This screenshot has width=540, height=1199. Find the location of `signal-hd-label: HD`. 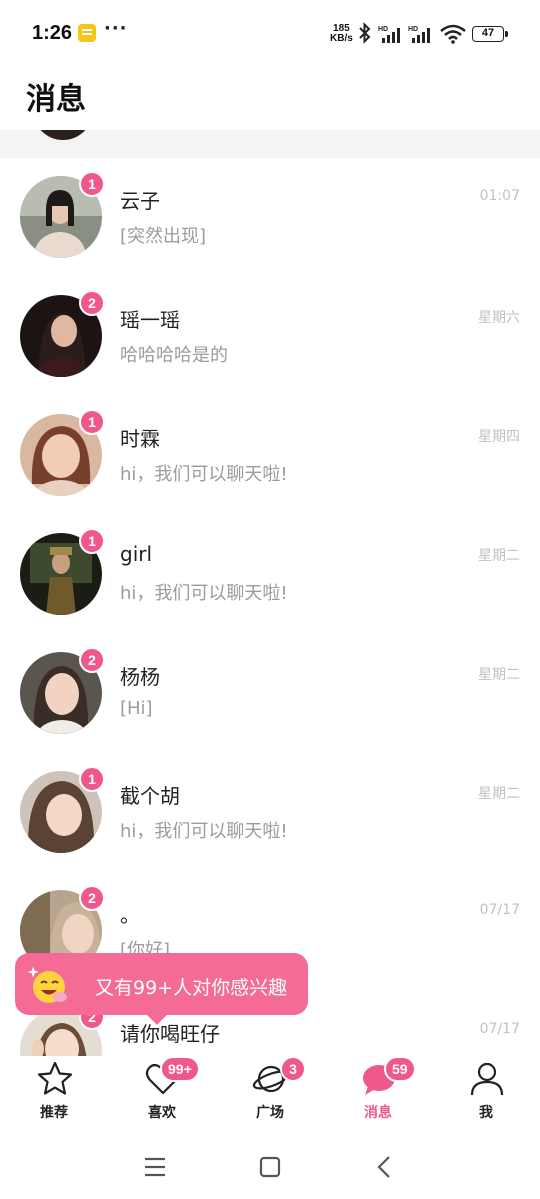

signal-hd-label: HD is located at coordinates (383, 29).